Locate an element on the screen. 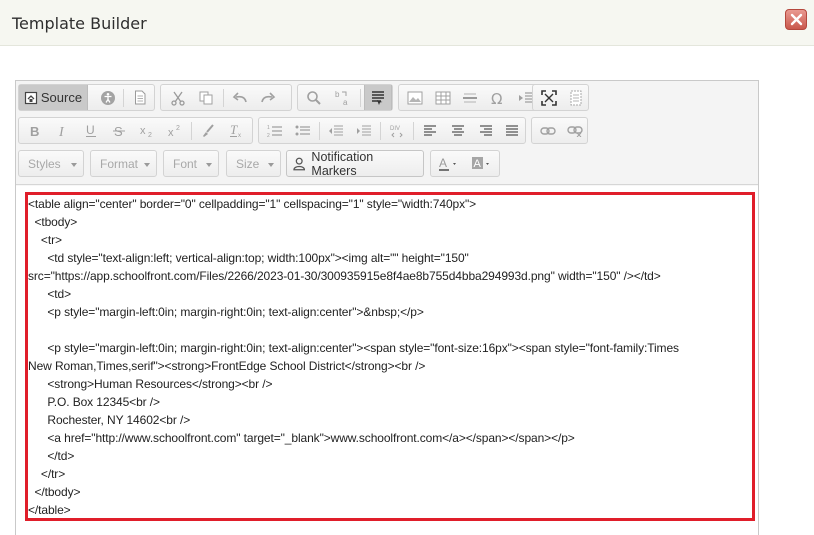 This screenshot has height=535, width=814. underline-button: U is located at coordinates (91, 130).